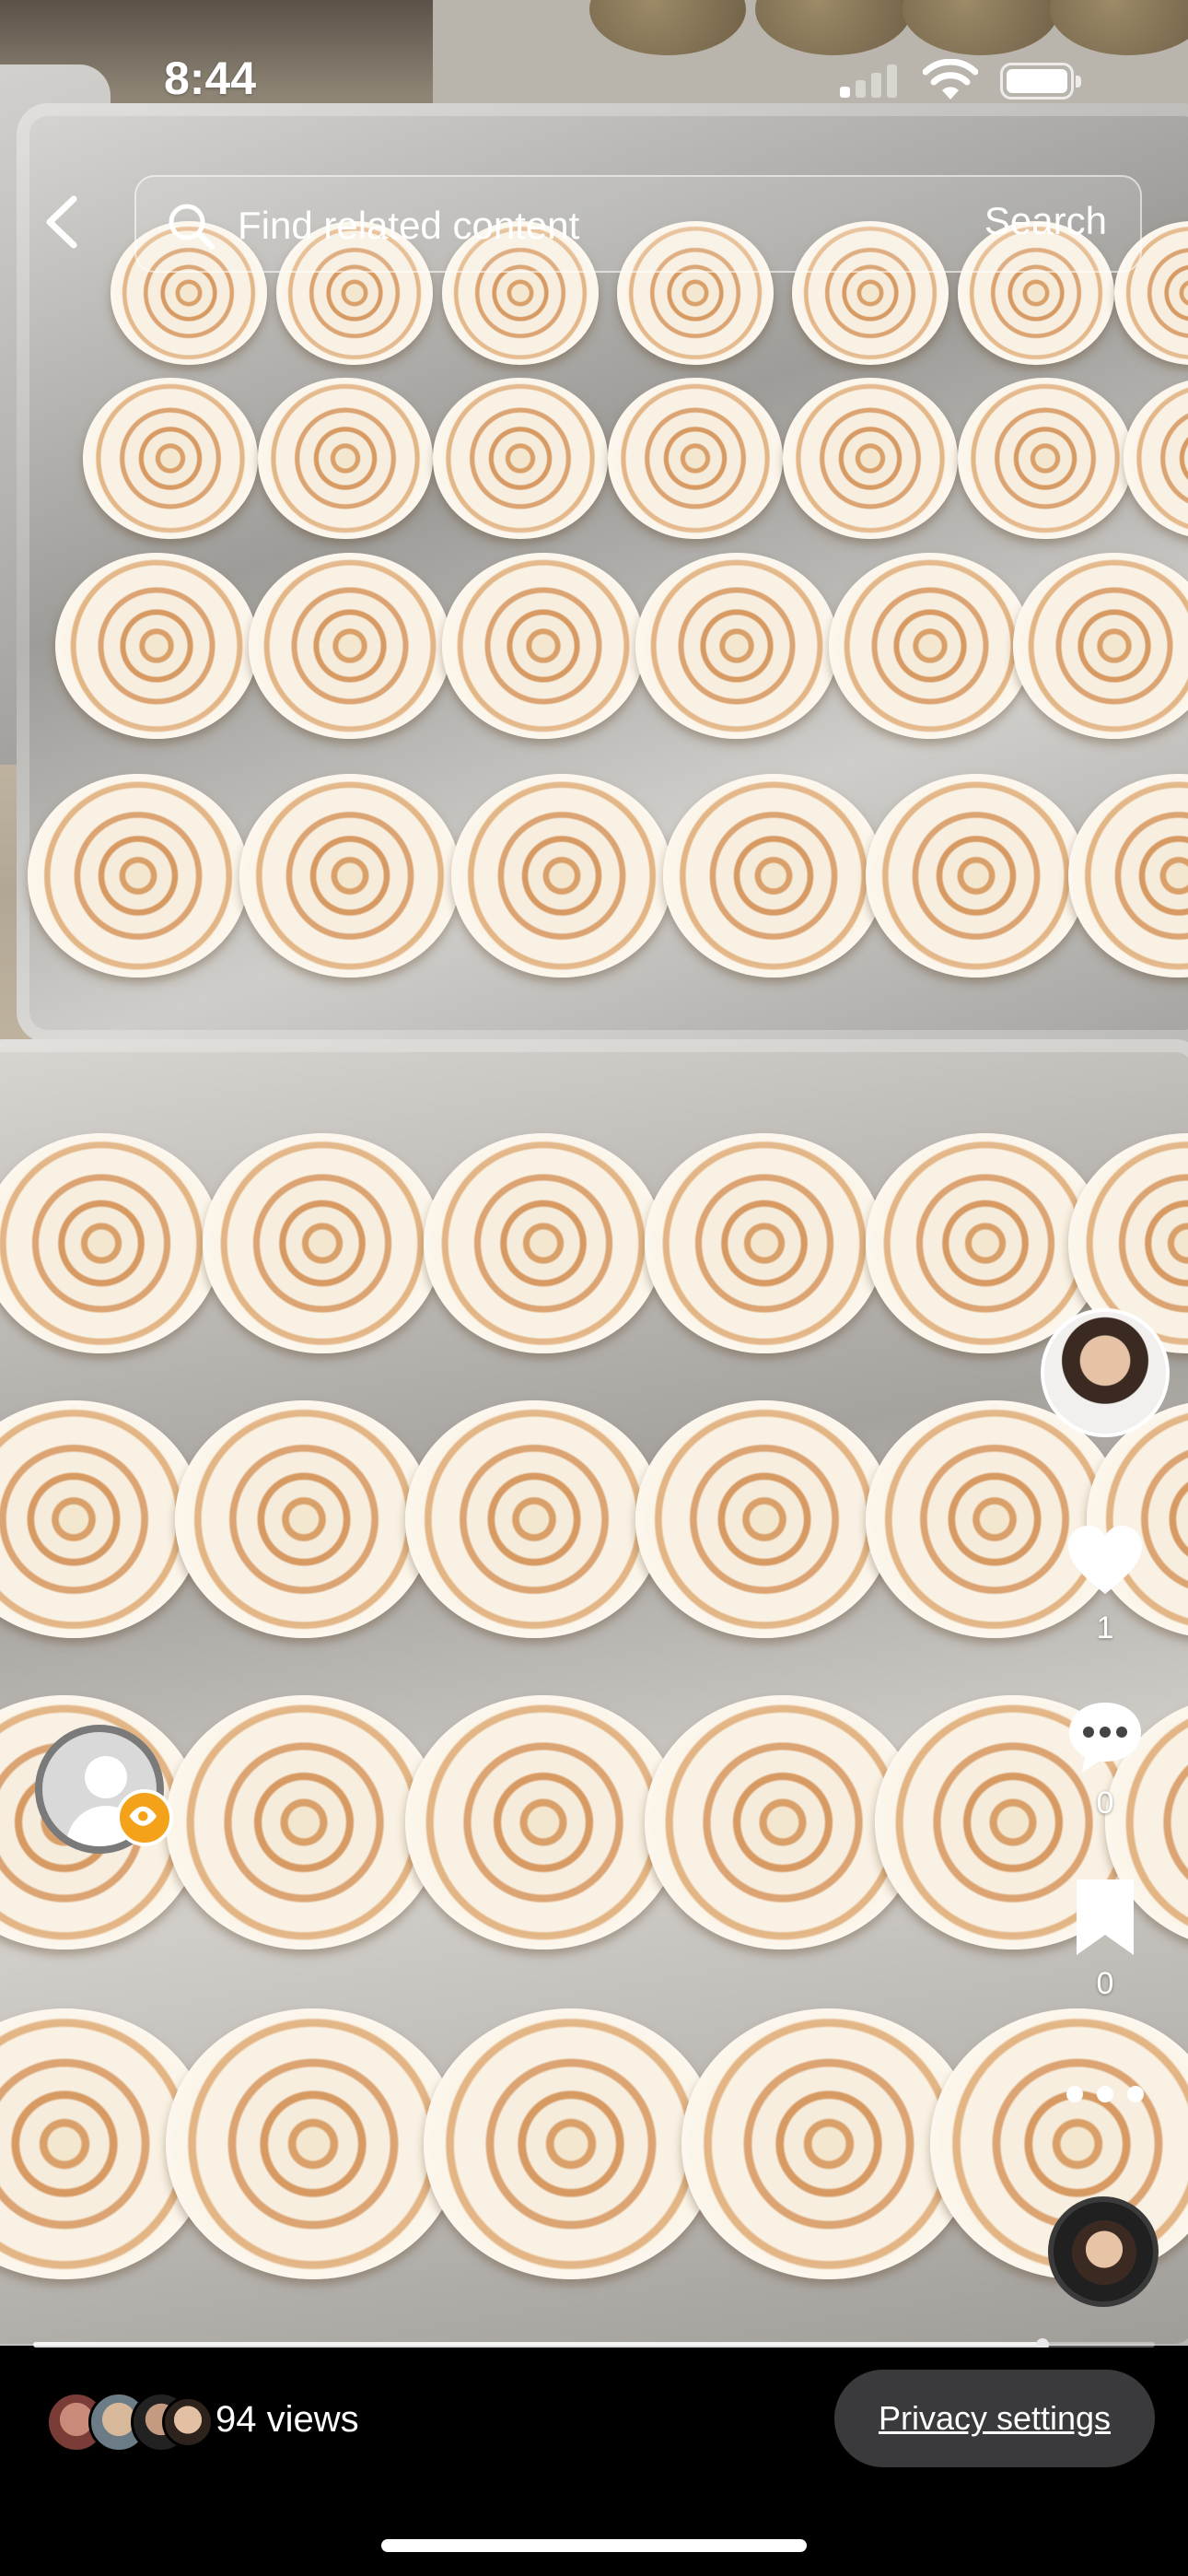 The width and height of the screenshot is (1188, 2576). I want to click on eye-icon, so click(144, 1817).